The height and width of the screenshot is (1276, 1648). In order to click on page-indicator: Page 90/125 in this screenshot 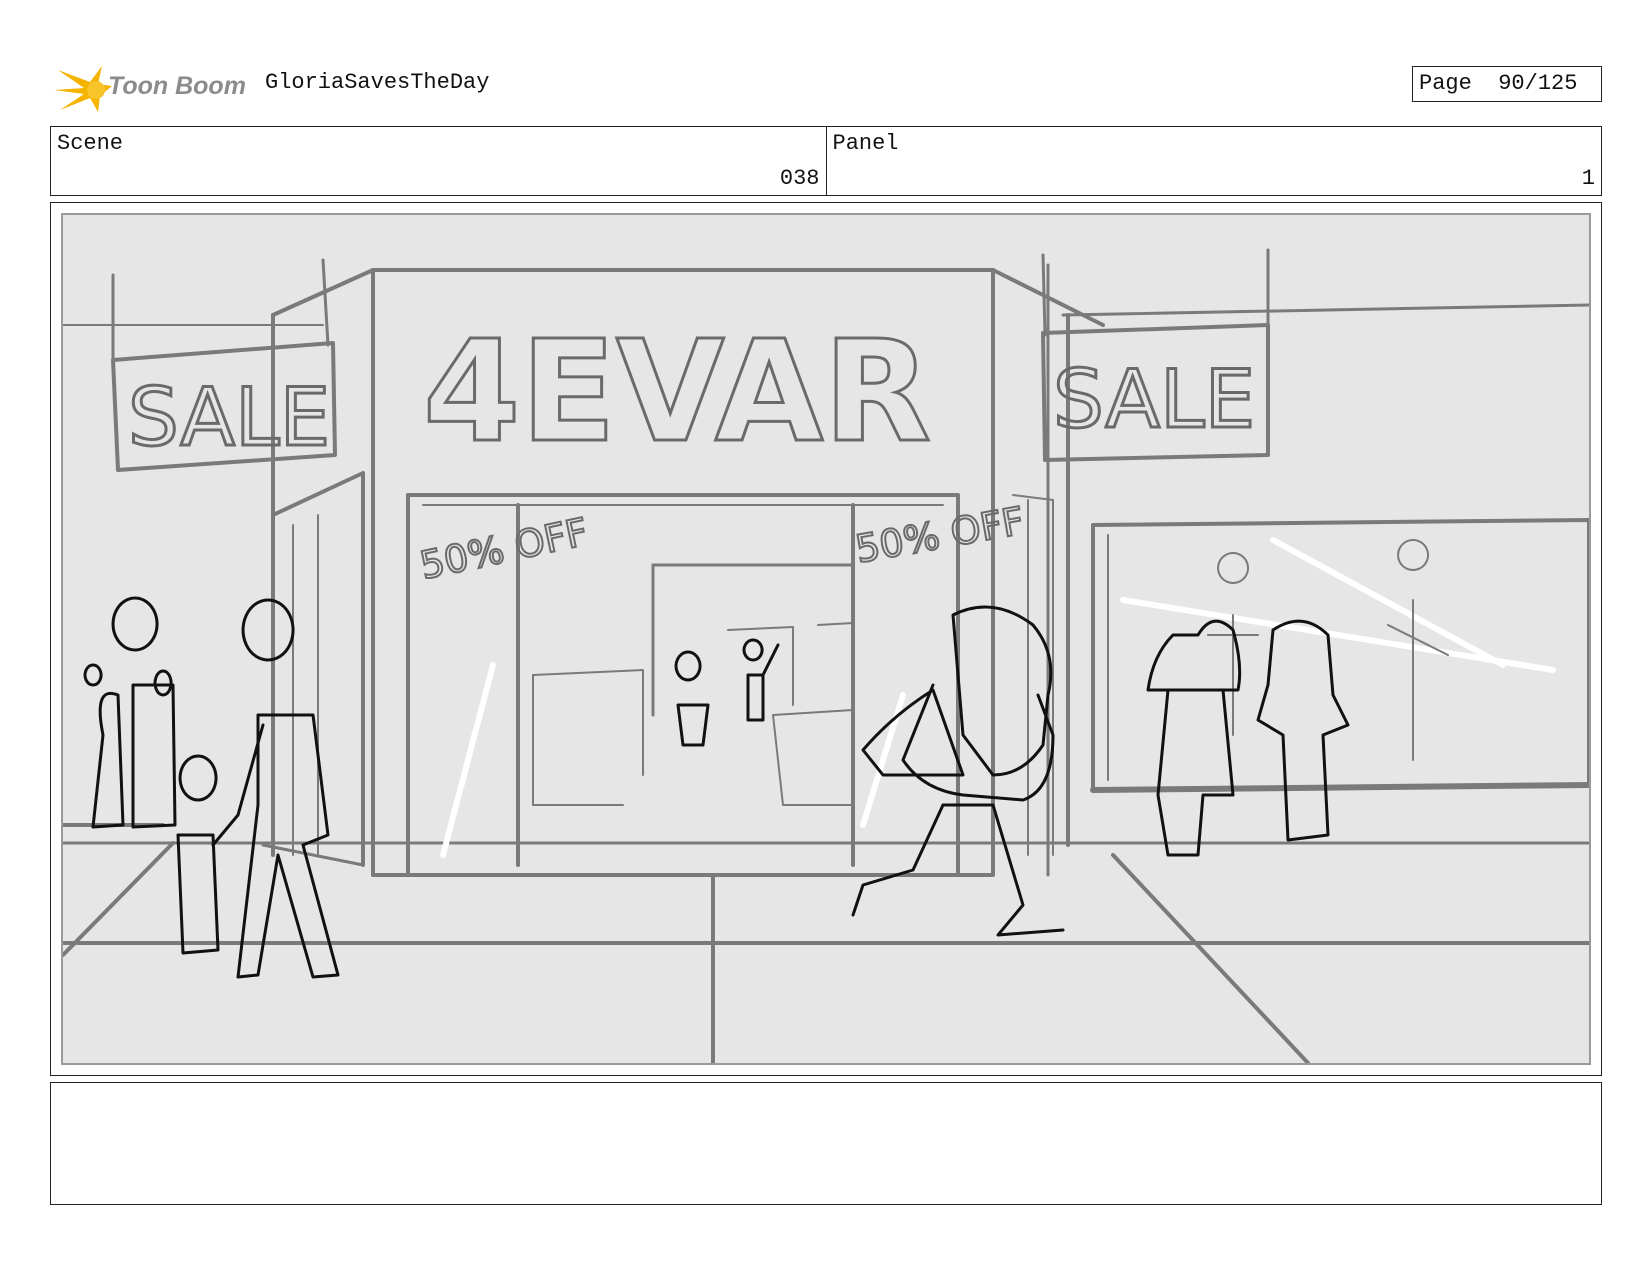, I will do `click(1507, 84)`.